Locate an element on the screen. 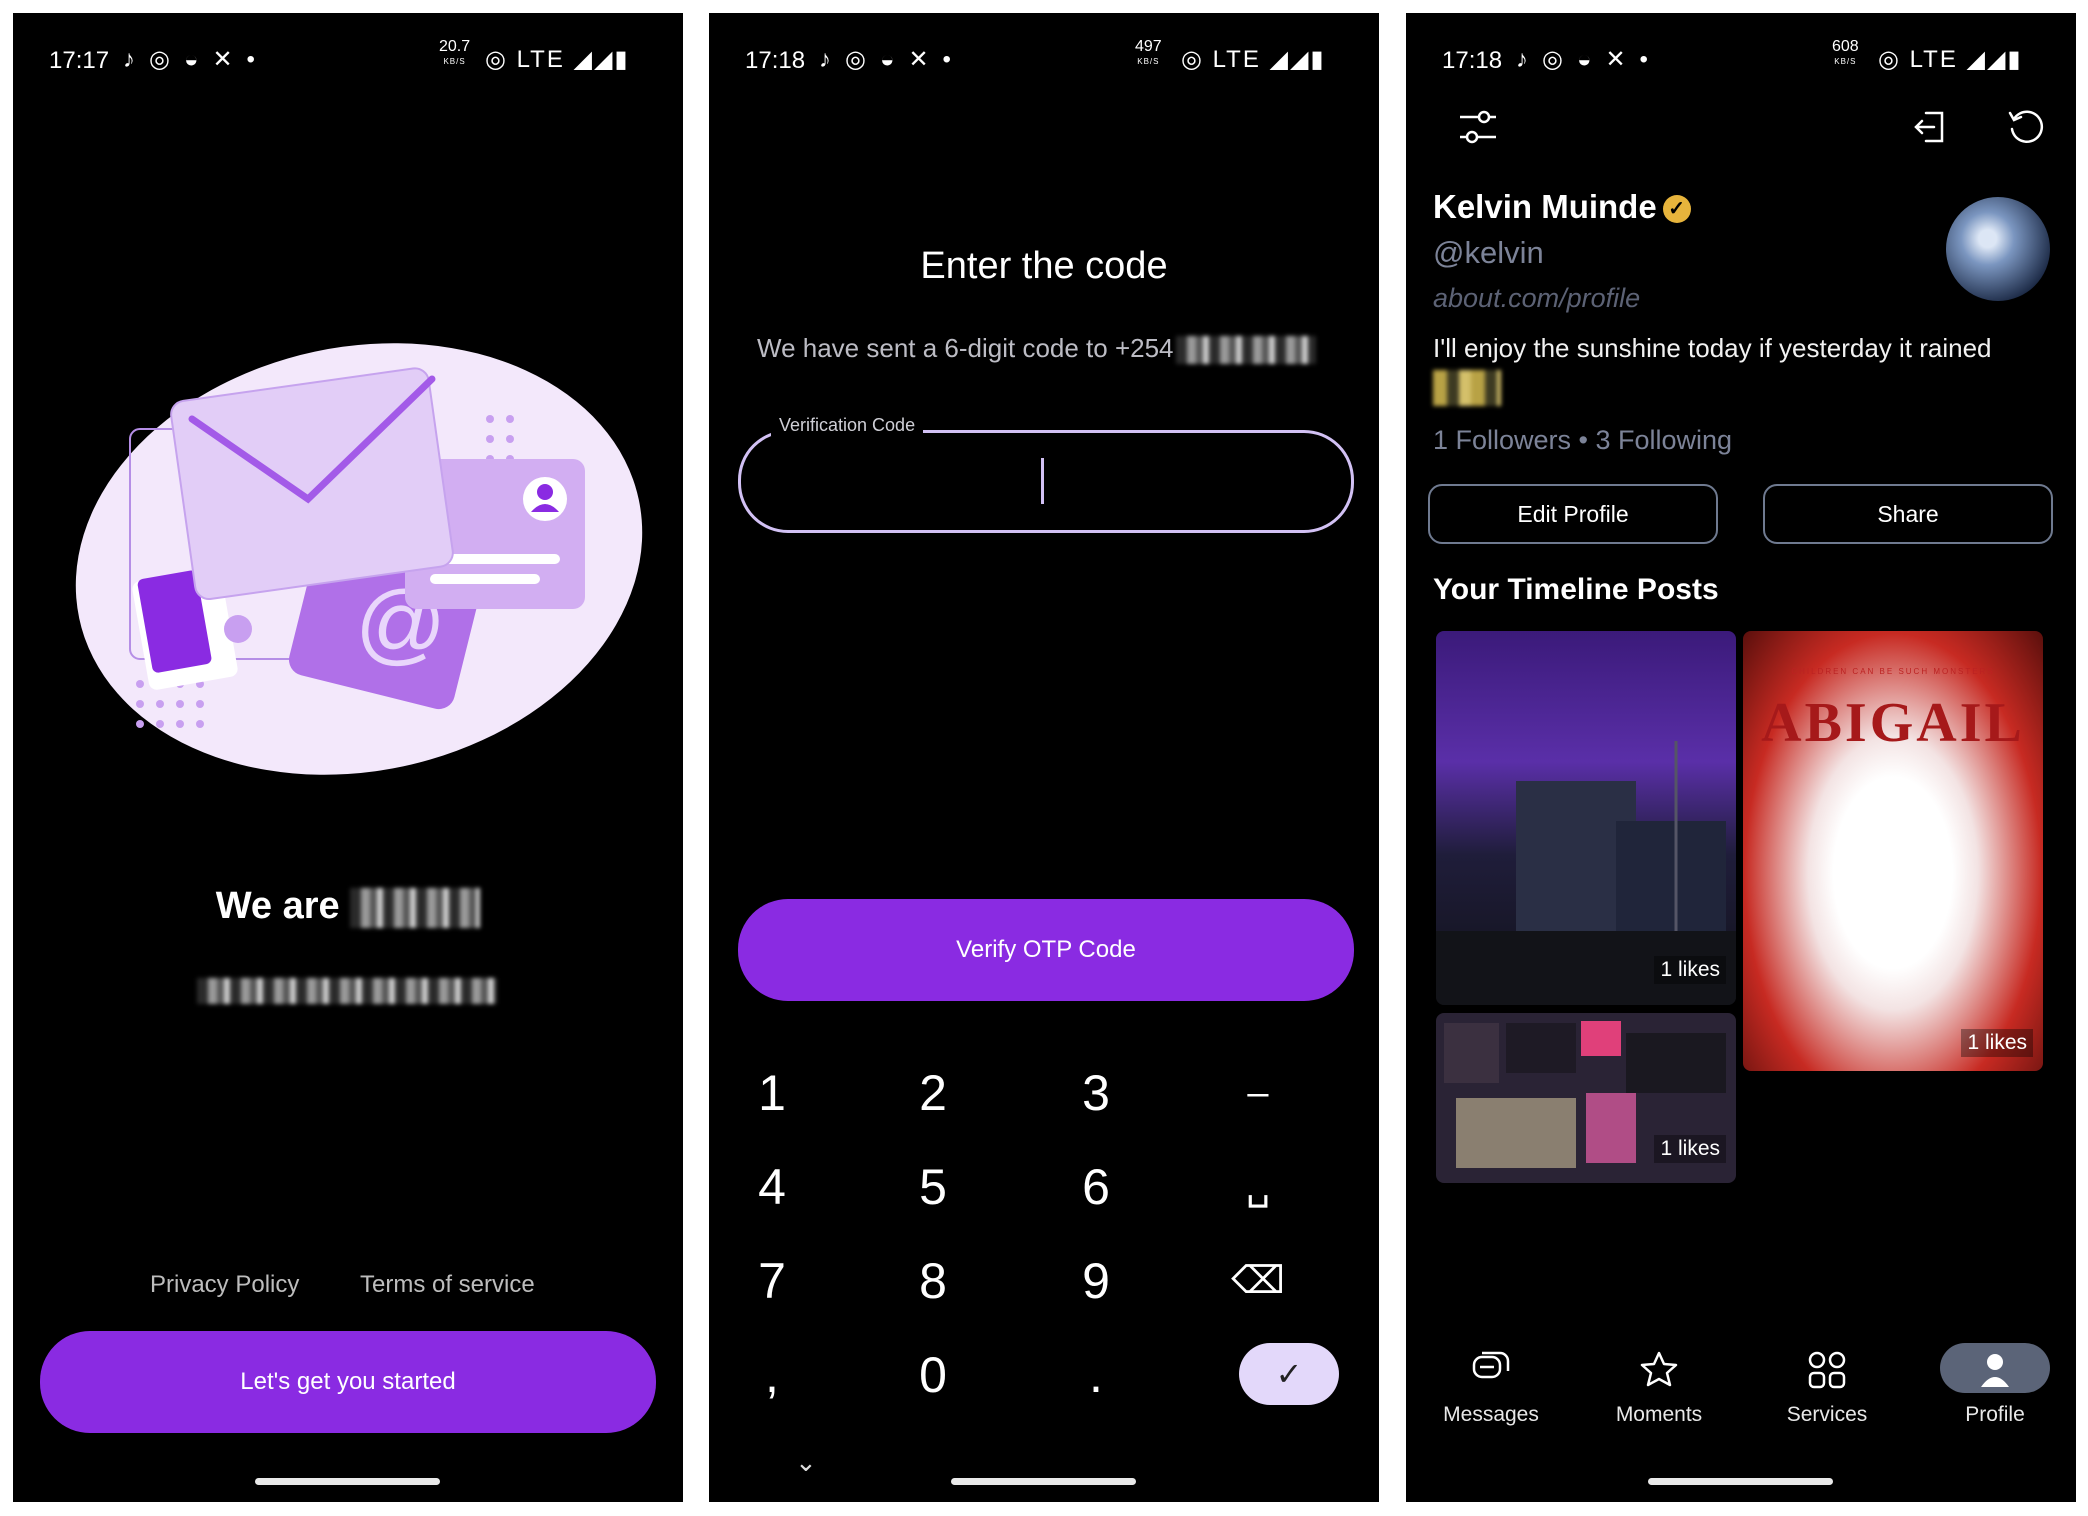  key-7: 7 is located at coordinates (781, 1281).